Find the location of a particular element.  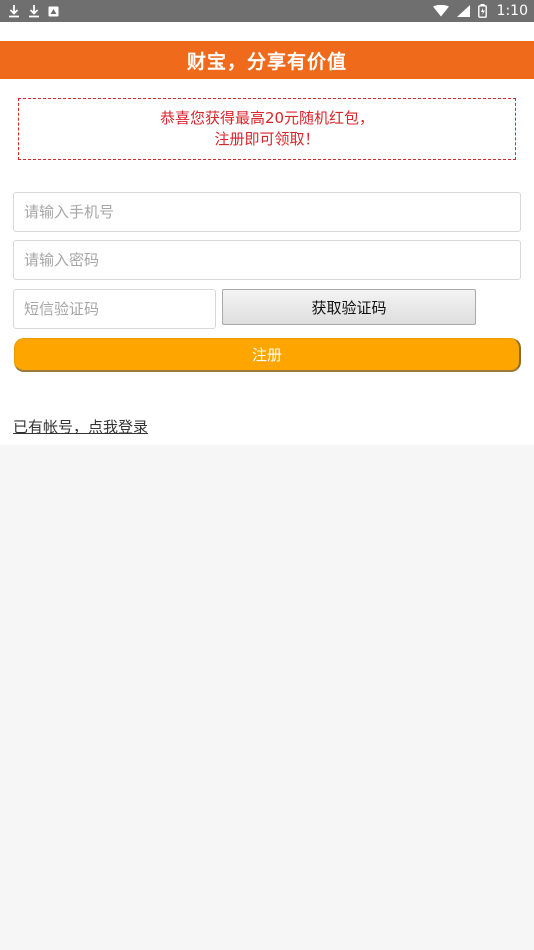

signal-icon is located at coordinates (463, 11).